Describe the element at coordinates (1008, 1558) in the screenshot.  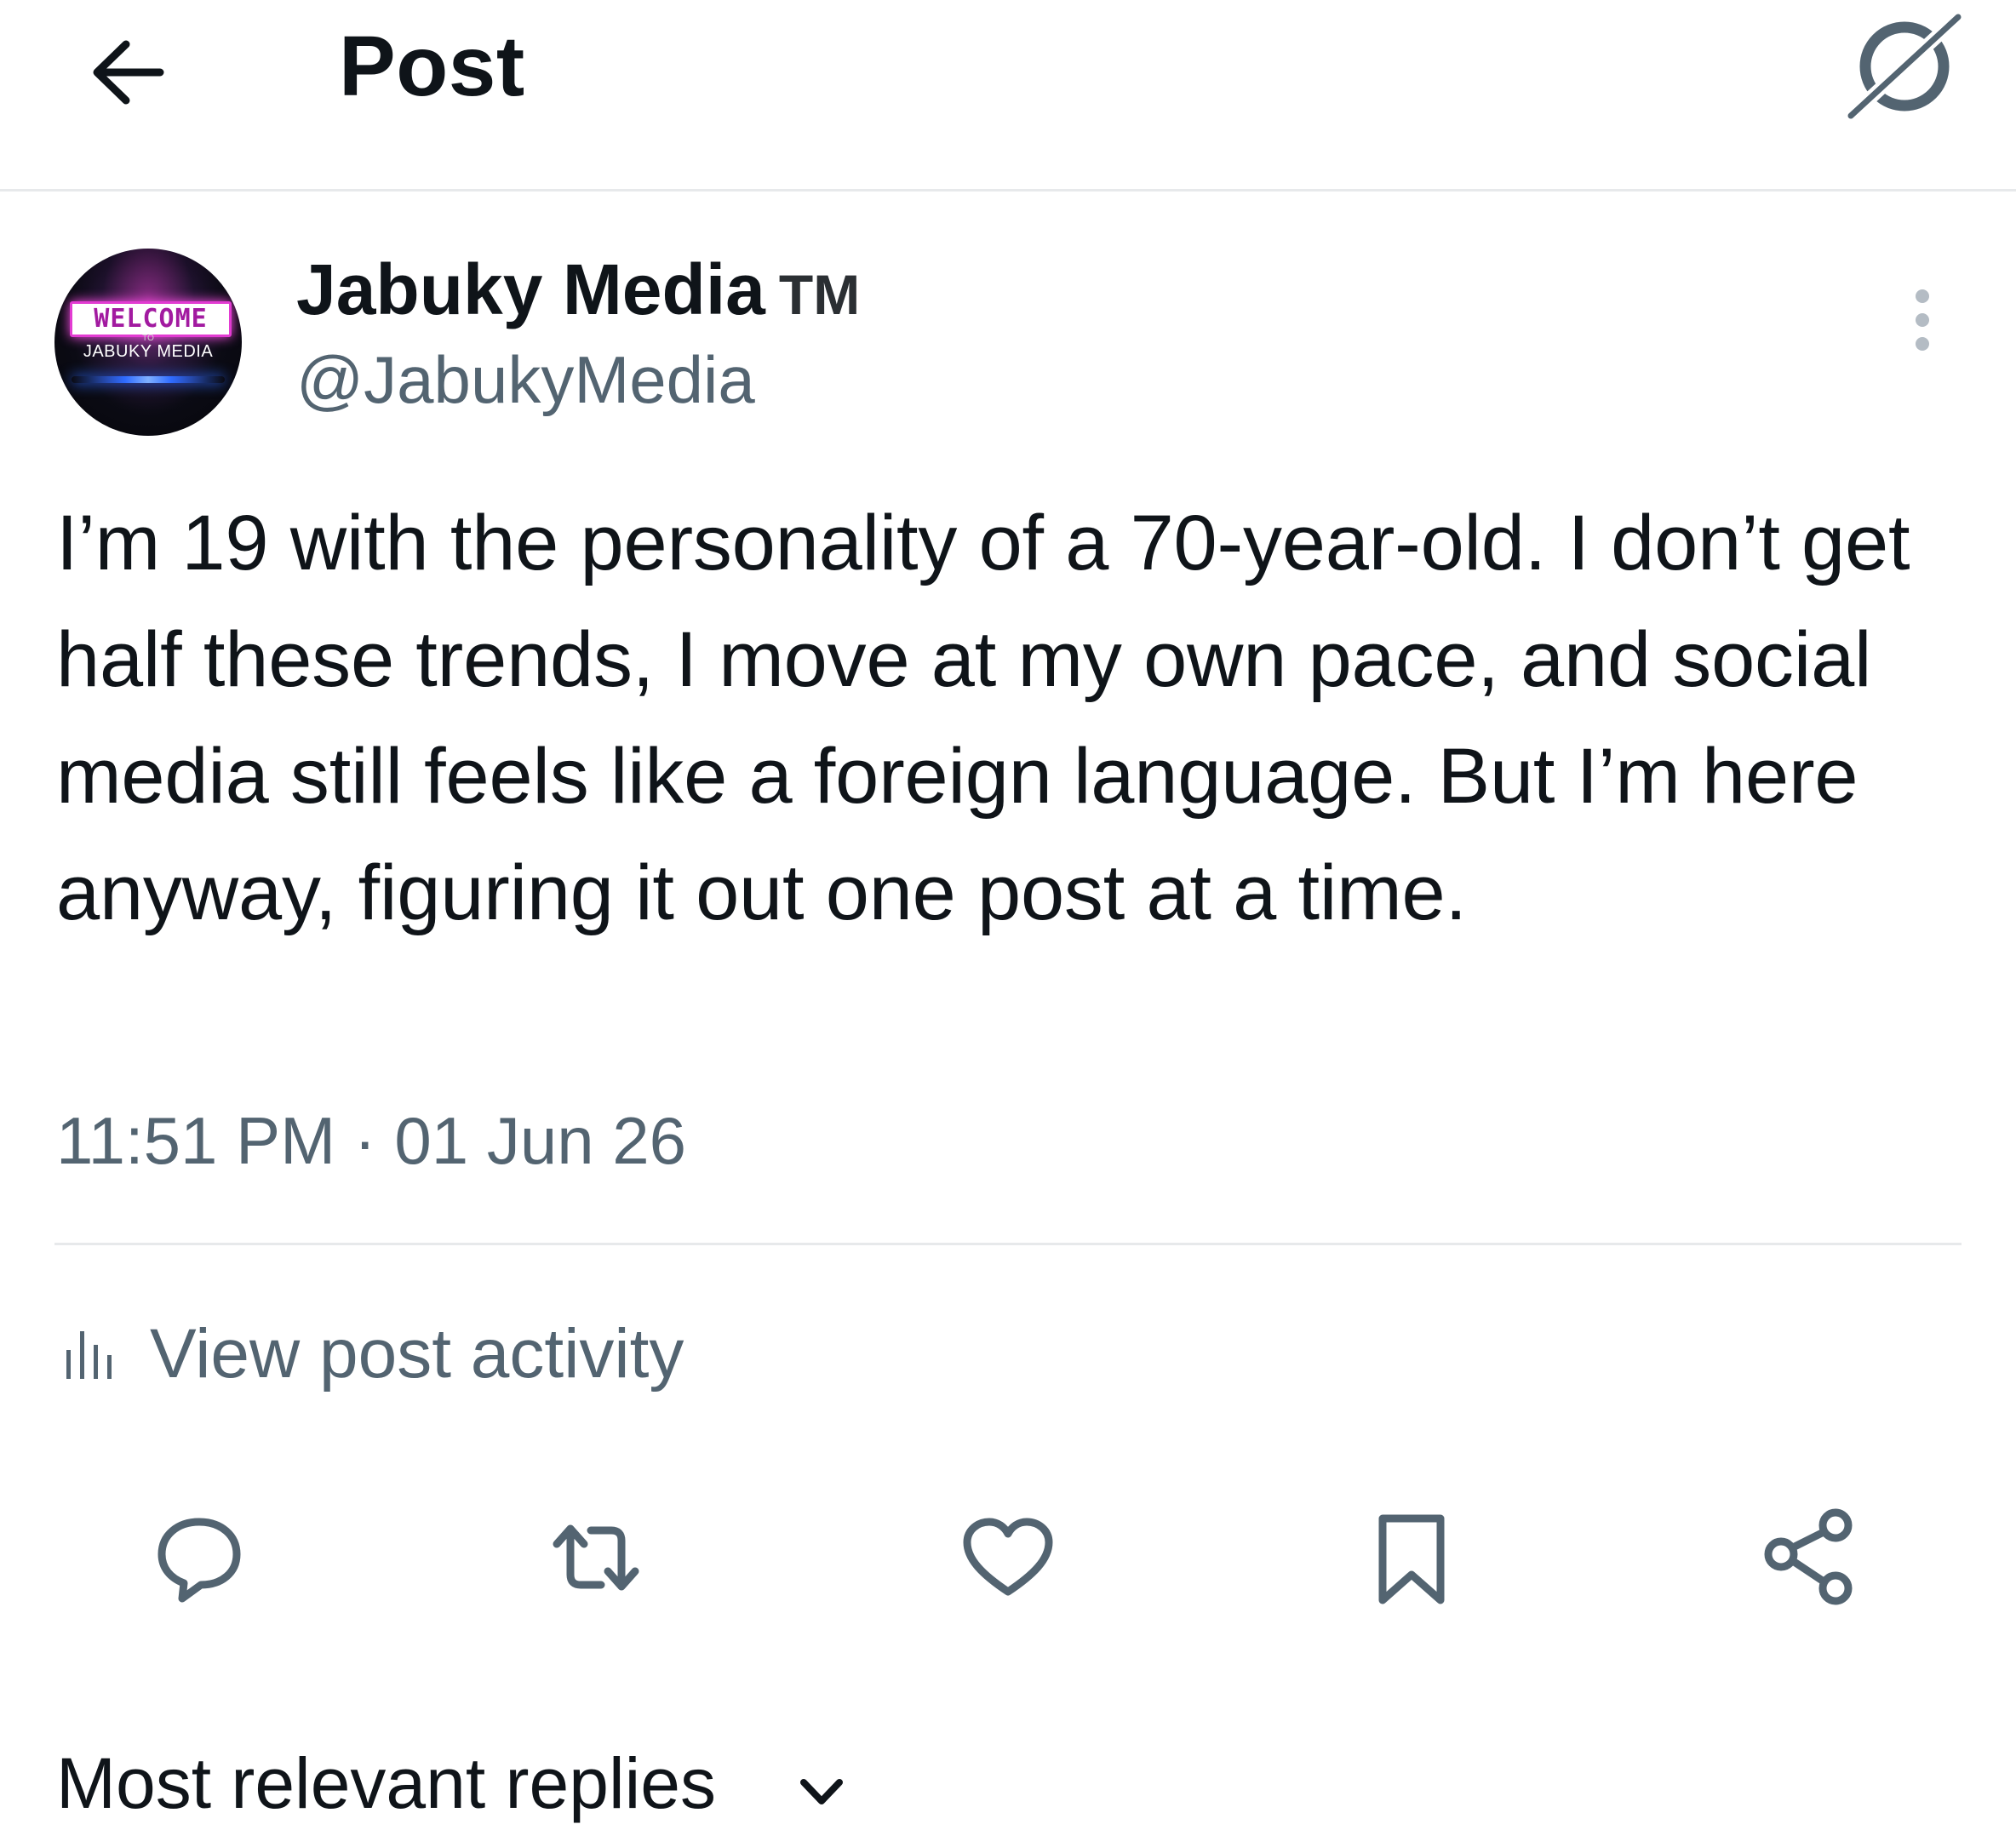
I see `heart-icon` at that location.